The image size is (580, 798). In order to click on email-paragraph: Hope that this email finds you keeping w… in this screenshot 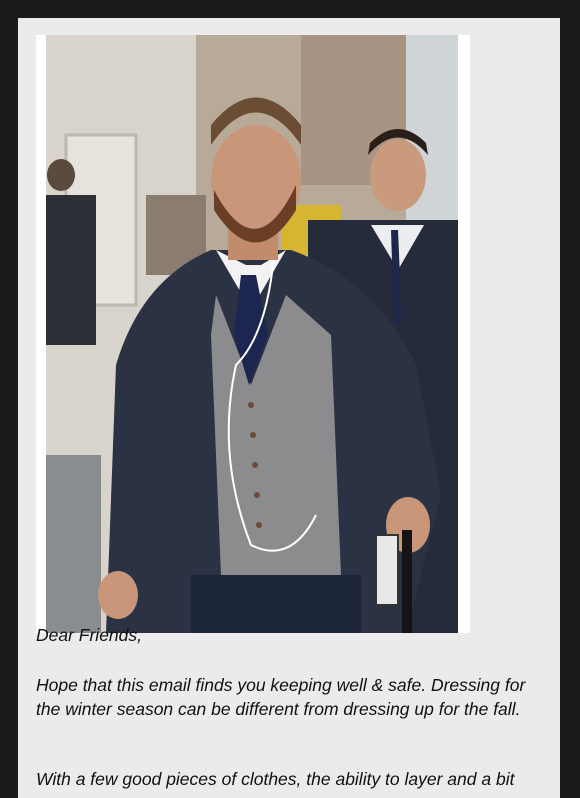, I will do `click(281, 697)`.